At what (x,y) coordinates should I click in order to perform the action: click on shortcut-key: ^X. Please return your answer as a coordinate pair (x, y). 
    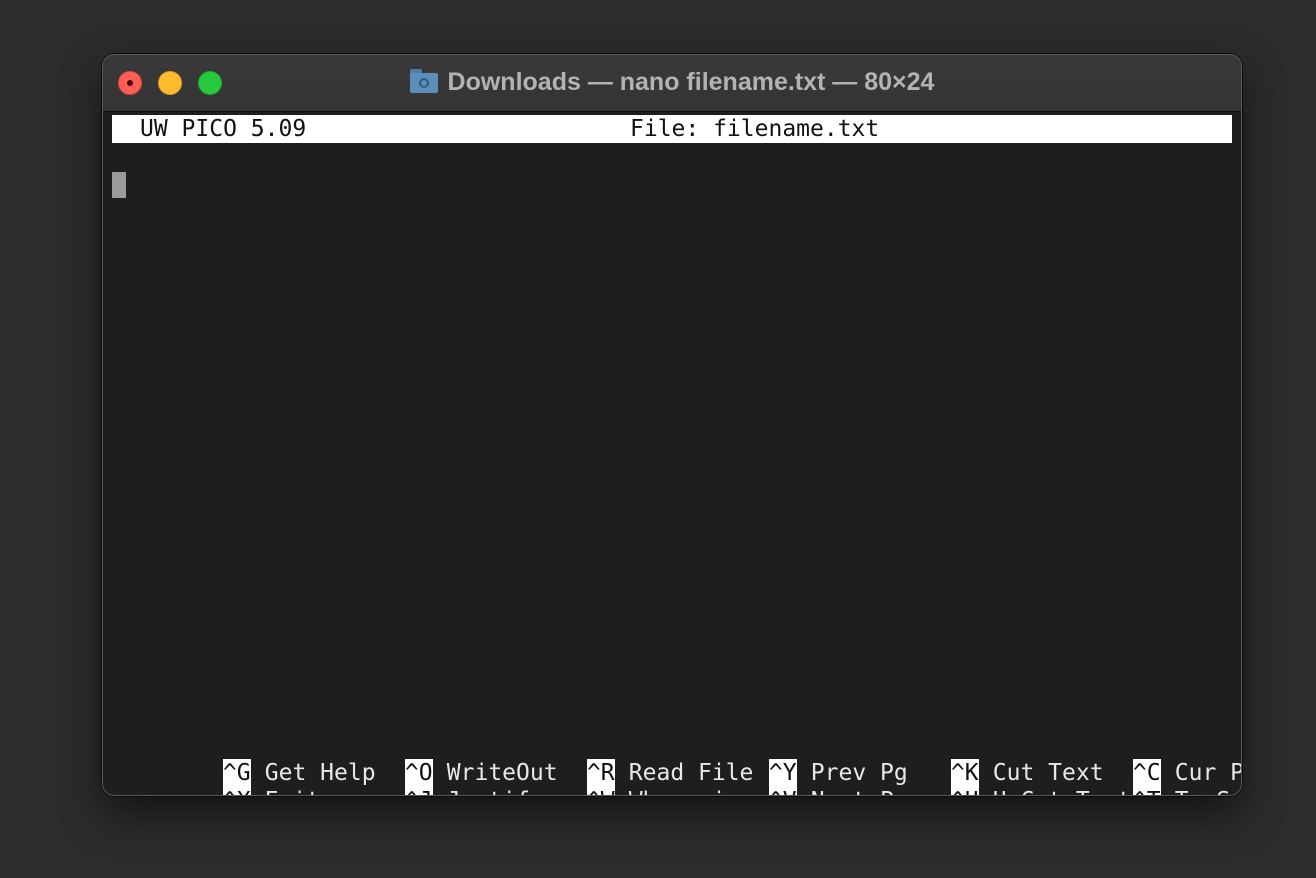
    Looking at the image, I should click on (236, 791).